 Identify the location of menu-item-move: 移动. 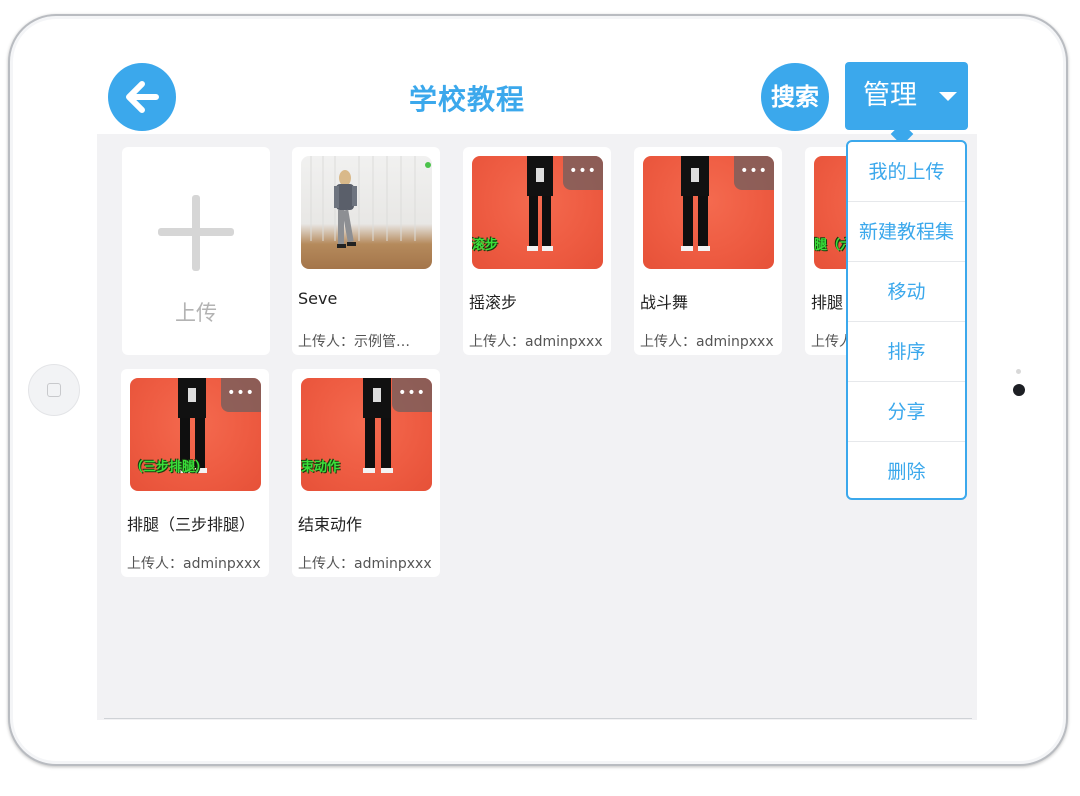
(906, 292).